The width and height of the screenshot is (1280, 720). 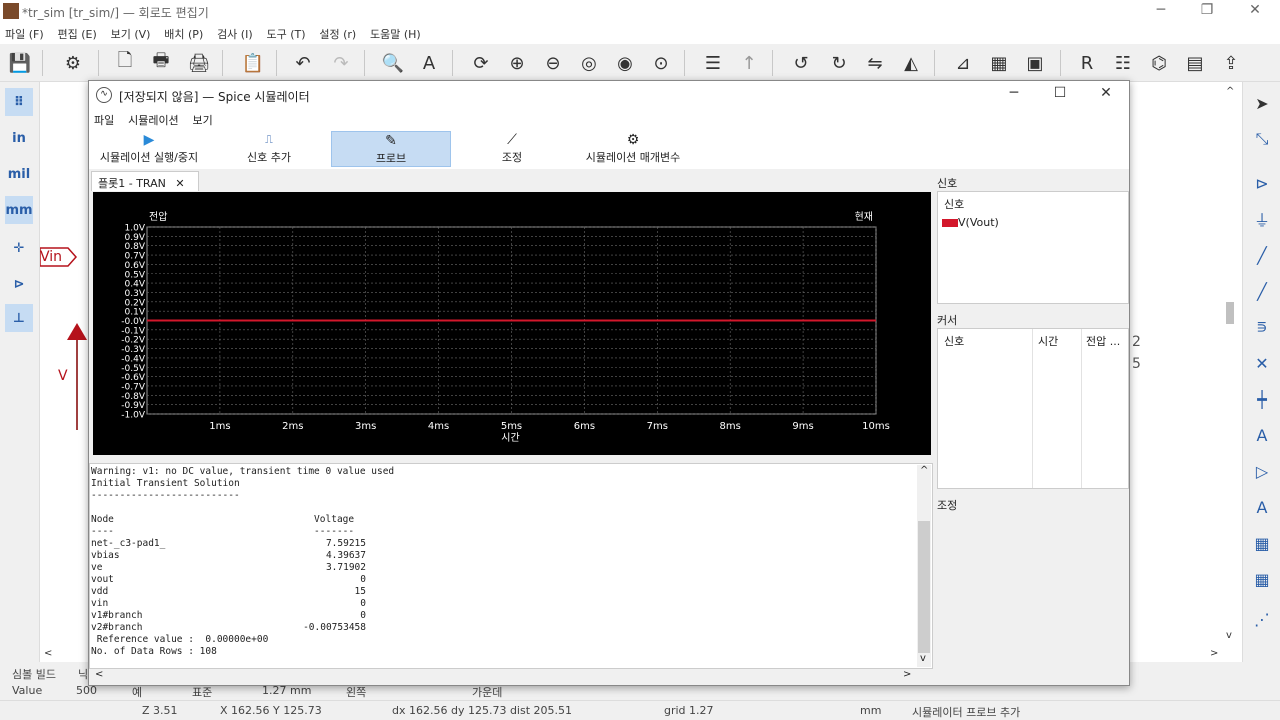 What do you see at coordinates (839, 63) in the screenshot?
I see `rotate-cw-icon: ↻` at bounding box center [839, 63].